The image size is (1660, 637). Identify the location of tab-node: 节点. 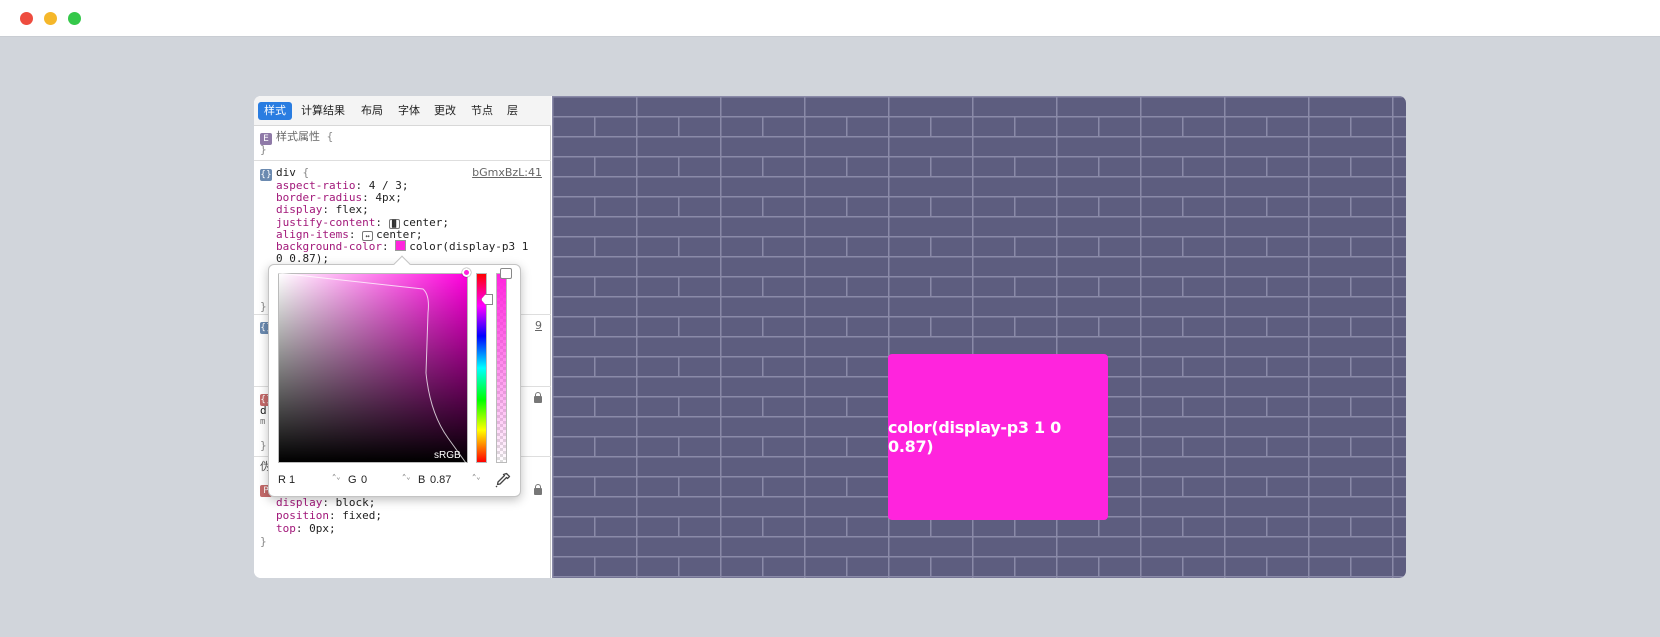
(482, 111).